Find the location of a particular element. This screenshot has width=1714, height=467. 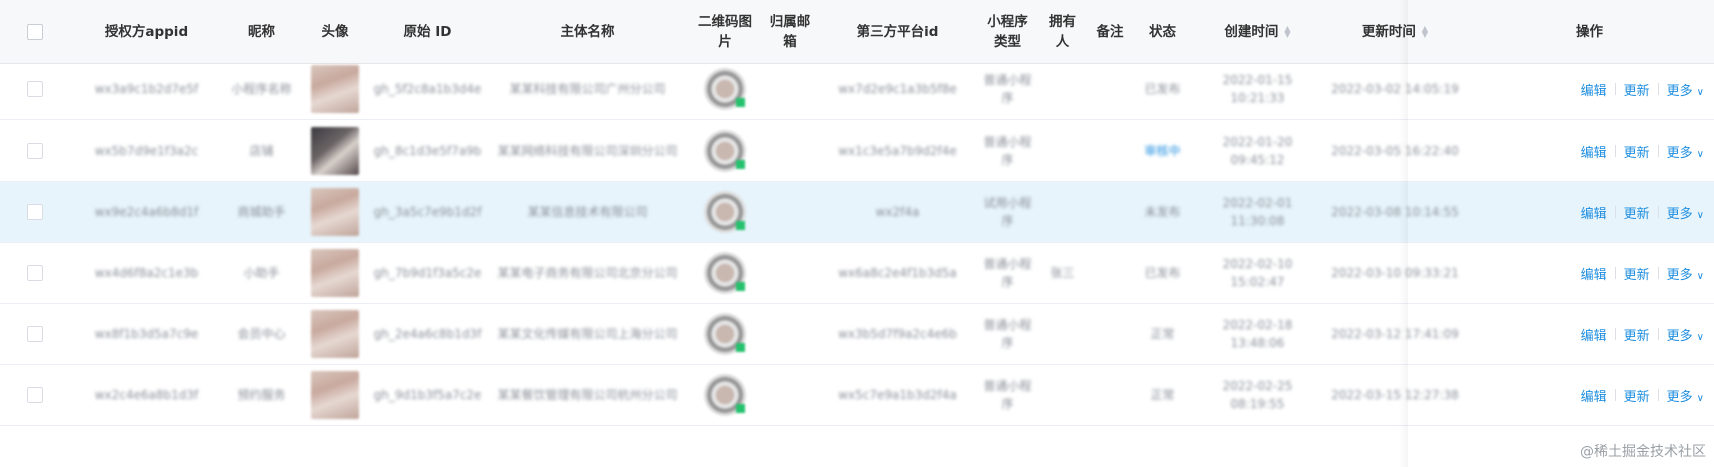

col-type: 小程序类型 is located at coordinates (1007, 31).